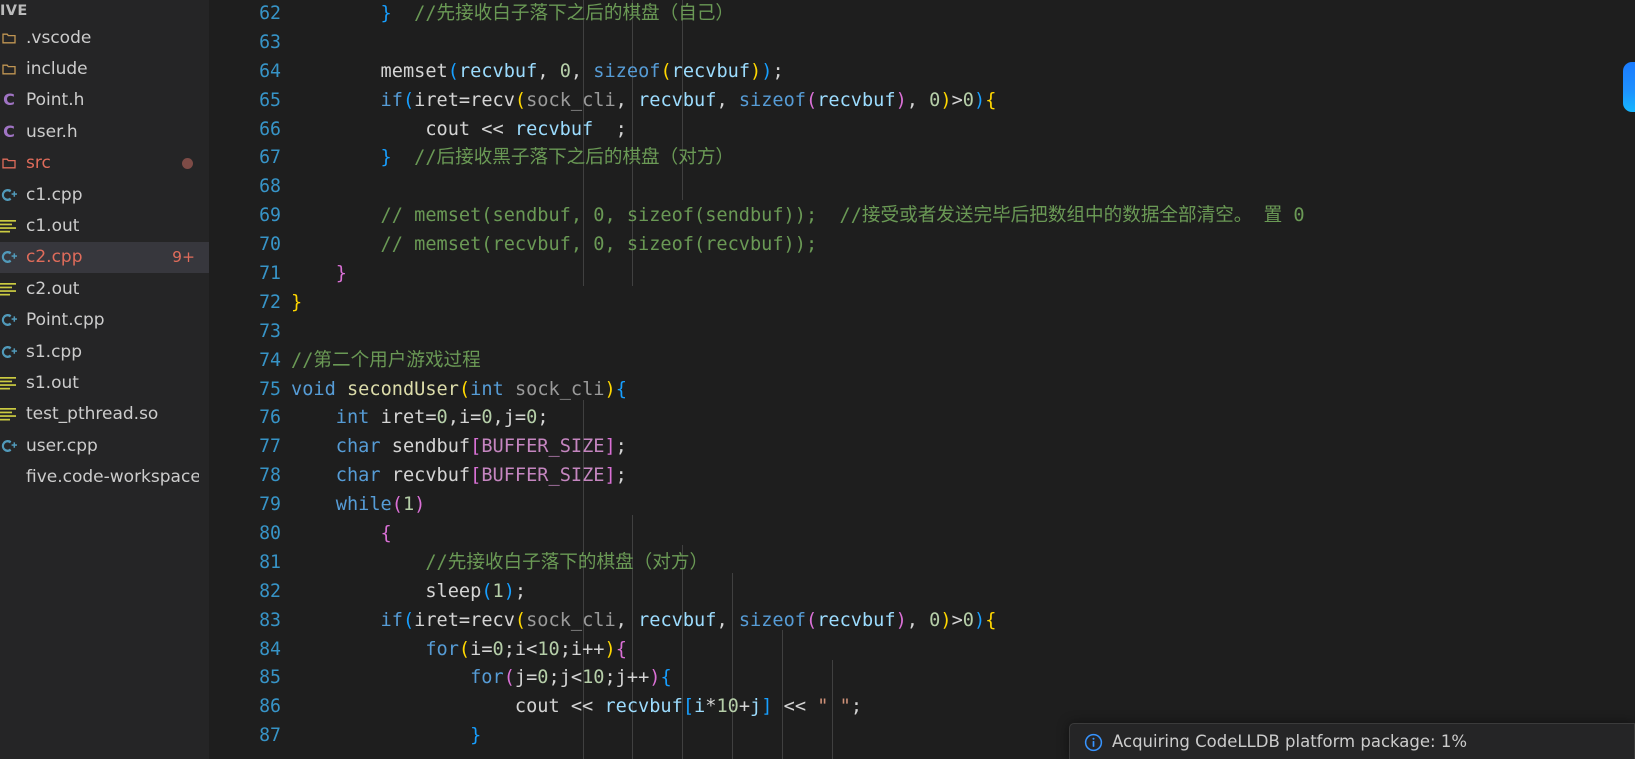  What do you see at coordinates (57, 69) in the screenshot?
I see `file-label: include` at bounding box center [57, 69].